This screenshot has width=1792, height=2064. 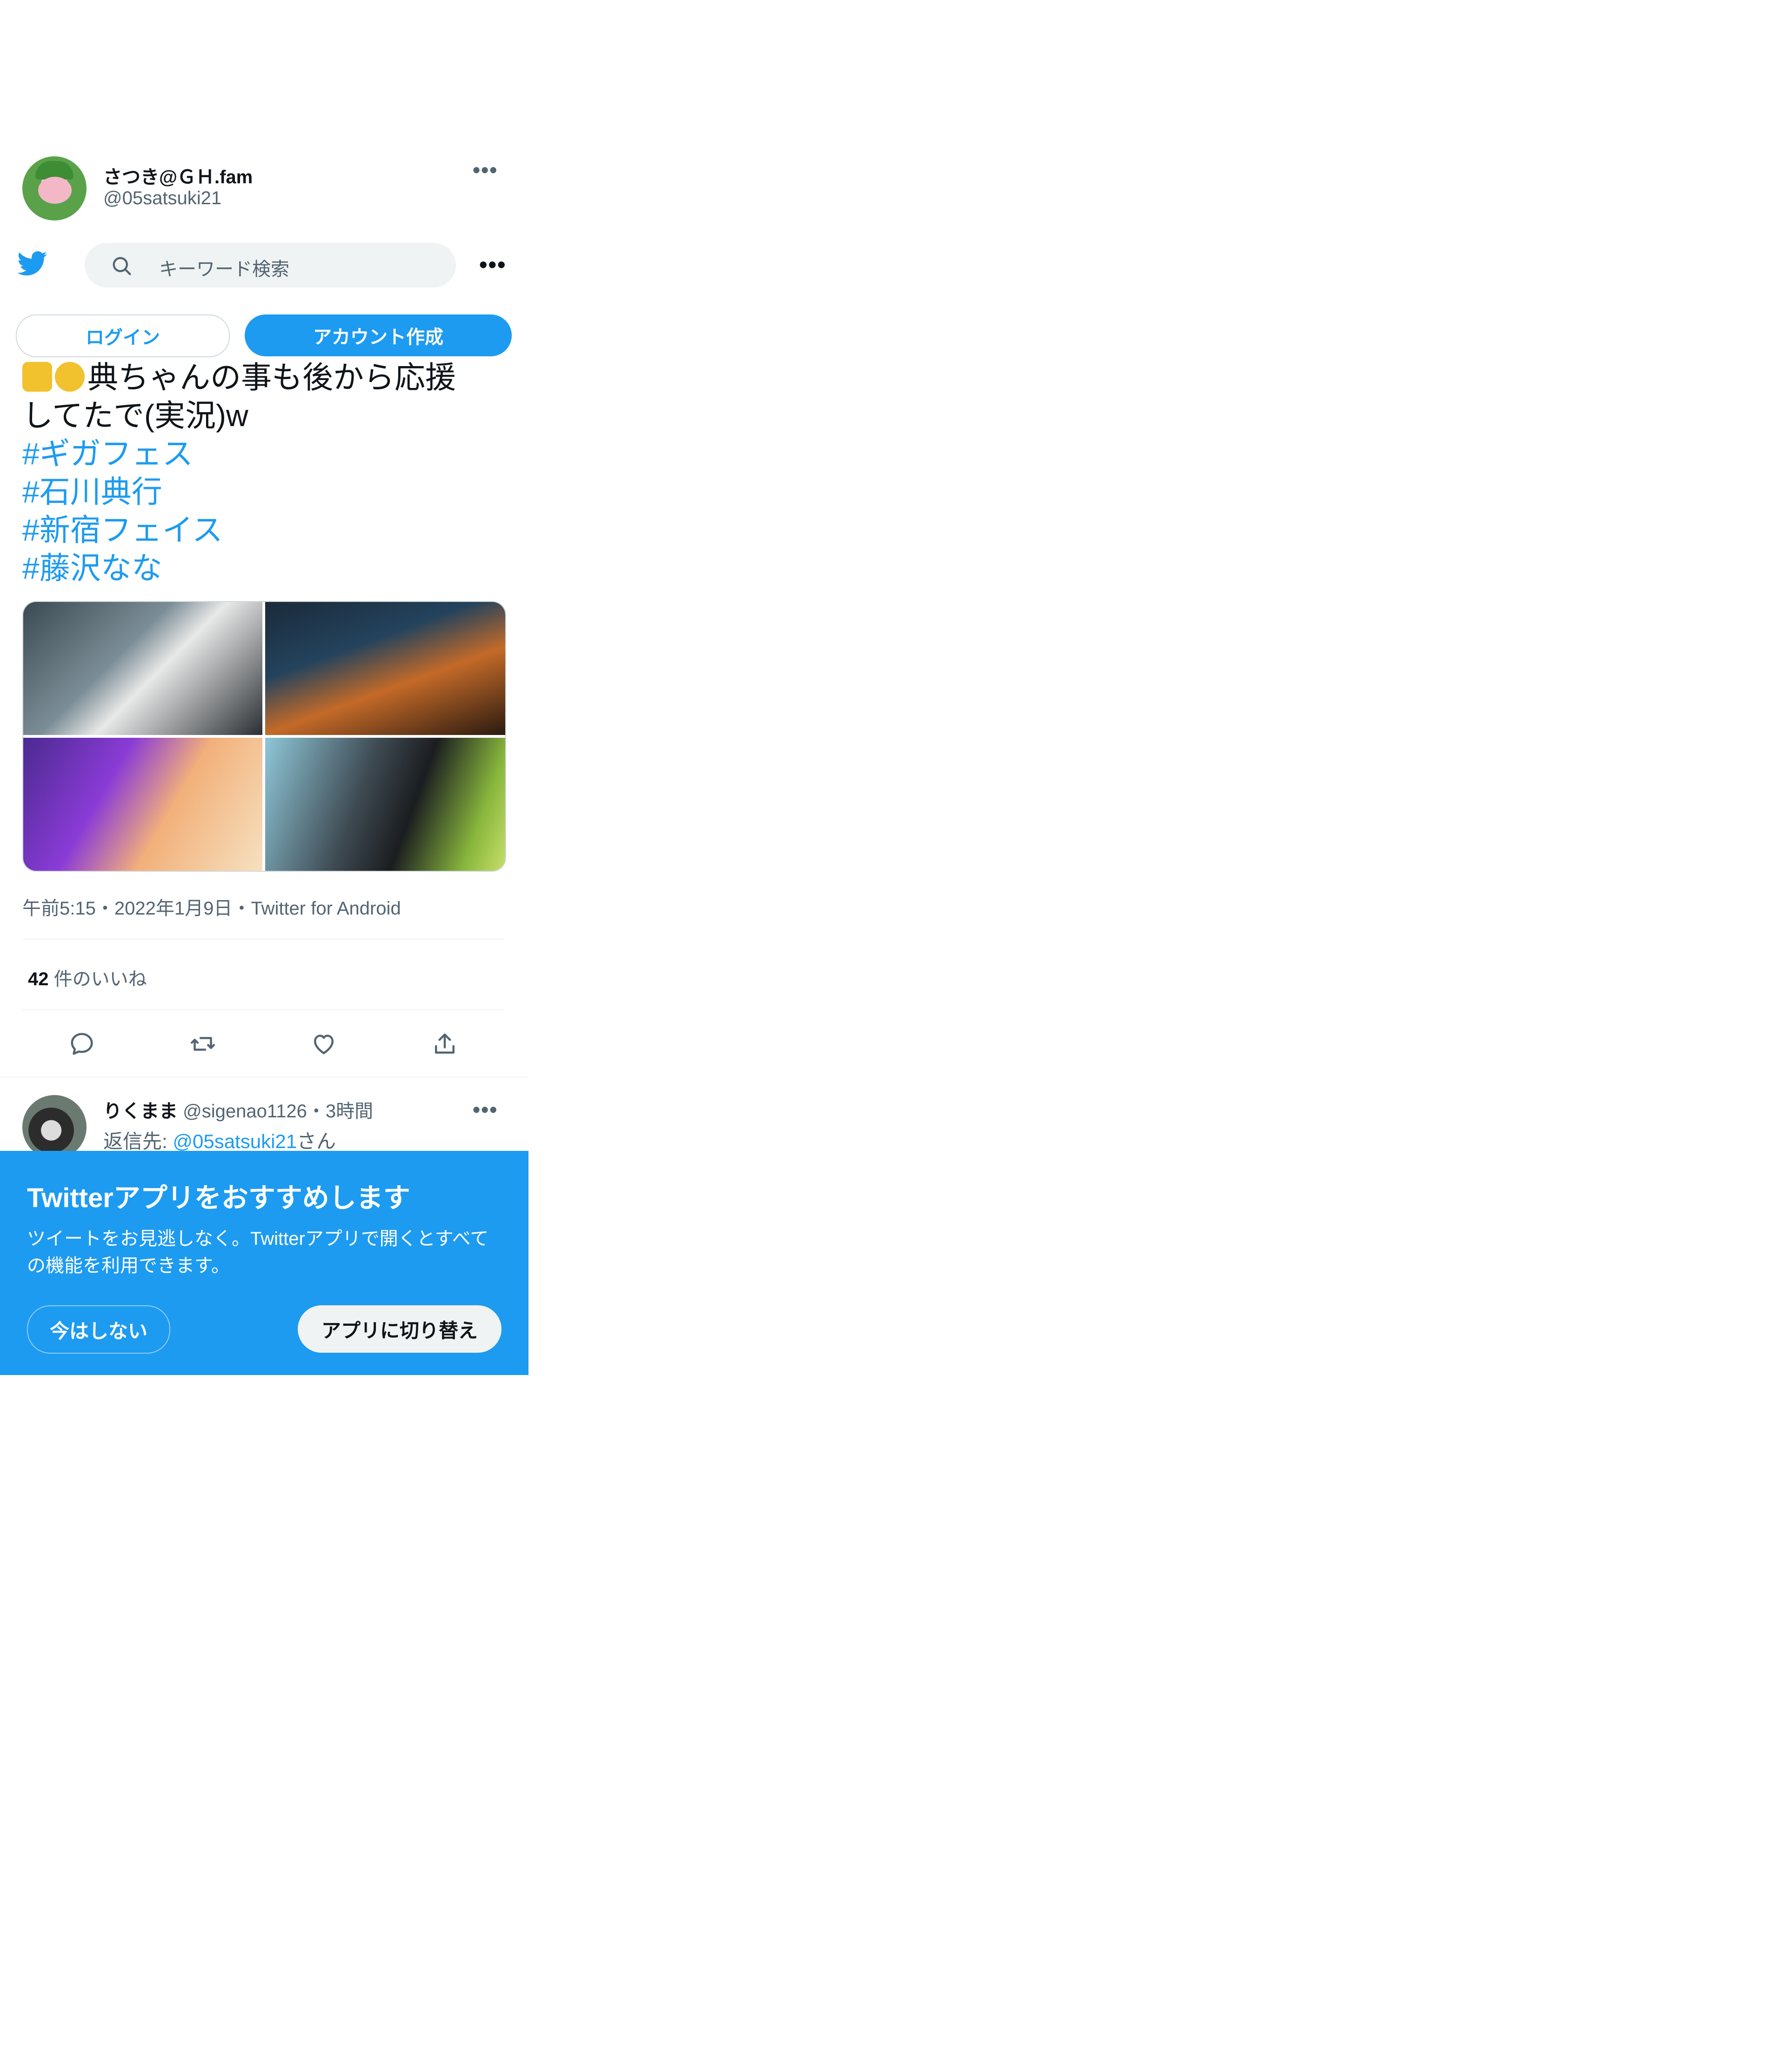 What do you see at coordinates (122, 266) in the screenshot?
I see `search-icon` at bounding box center [122, 266].